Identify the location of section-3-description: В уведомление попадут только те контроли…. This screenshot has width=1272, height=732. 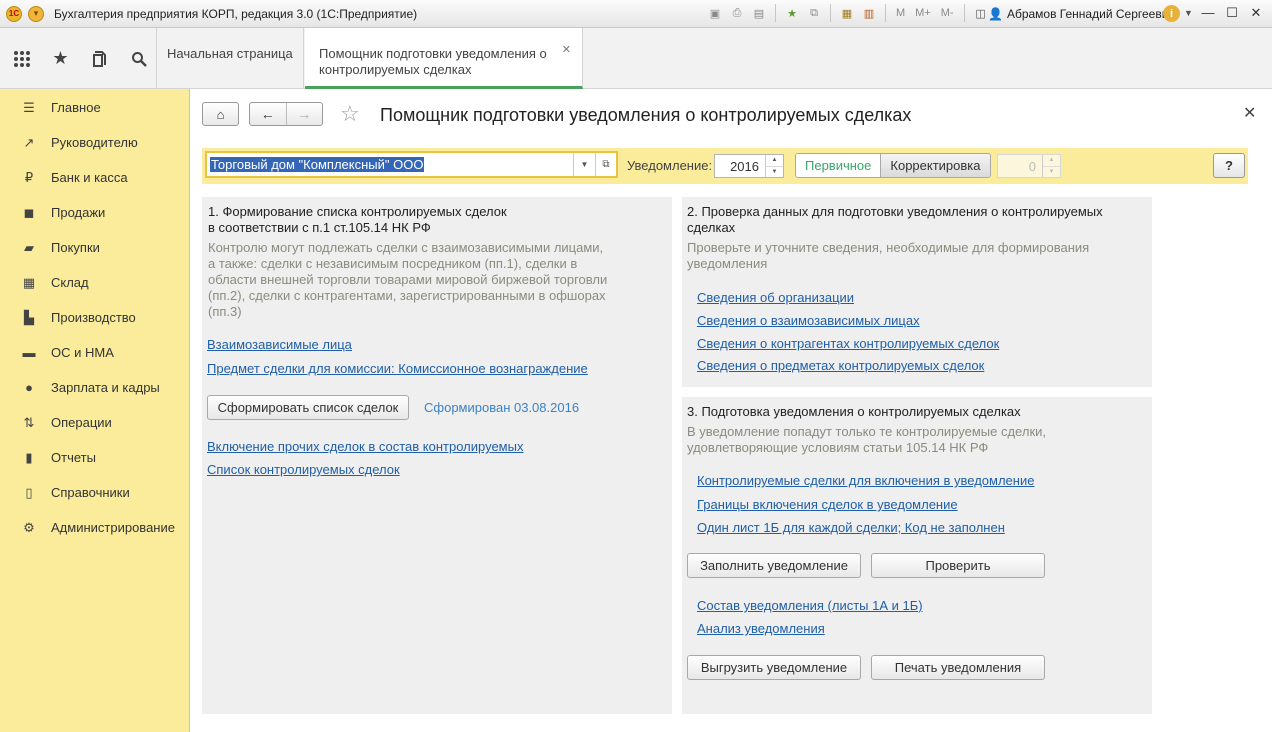
(866, 440).